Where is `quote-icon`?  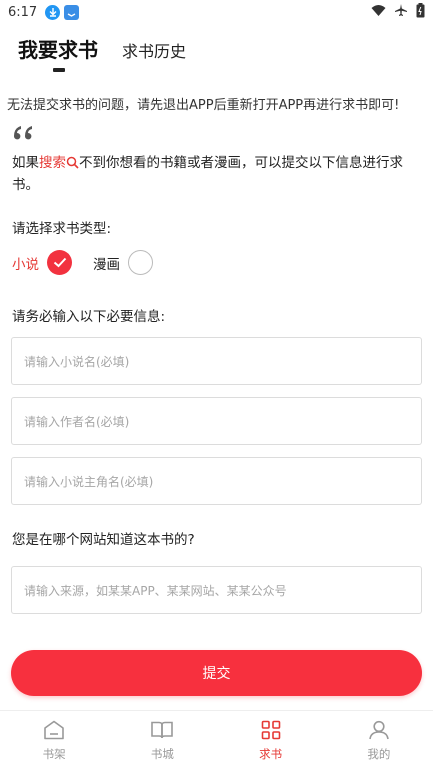
quote-icon is located at coordinates (22, 133).